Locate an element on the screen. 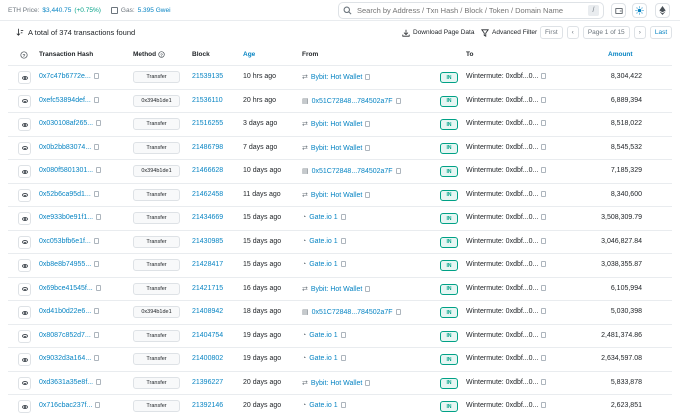 This screenshot has height=418, width=680. eth-price-value: $3,440.75 is located at coordinates (56, 10).